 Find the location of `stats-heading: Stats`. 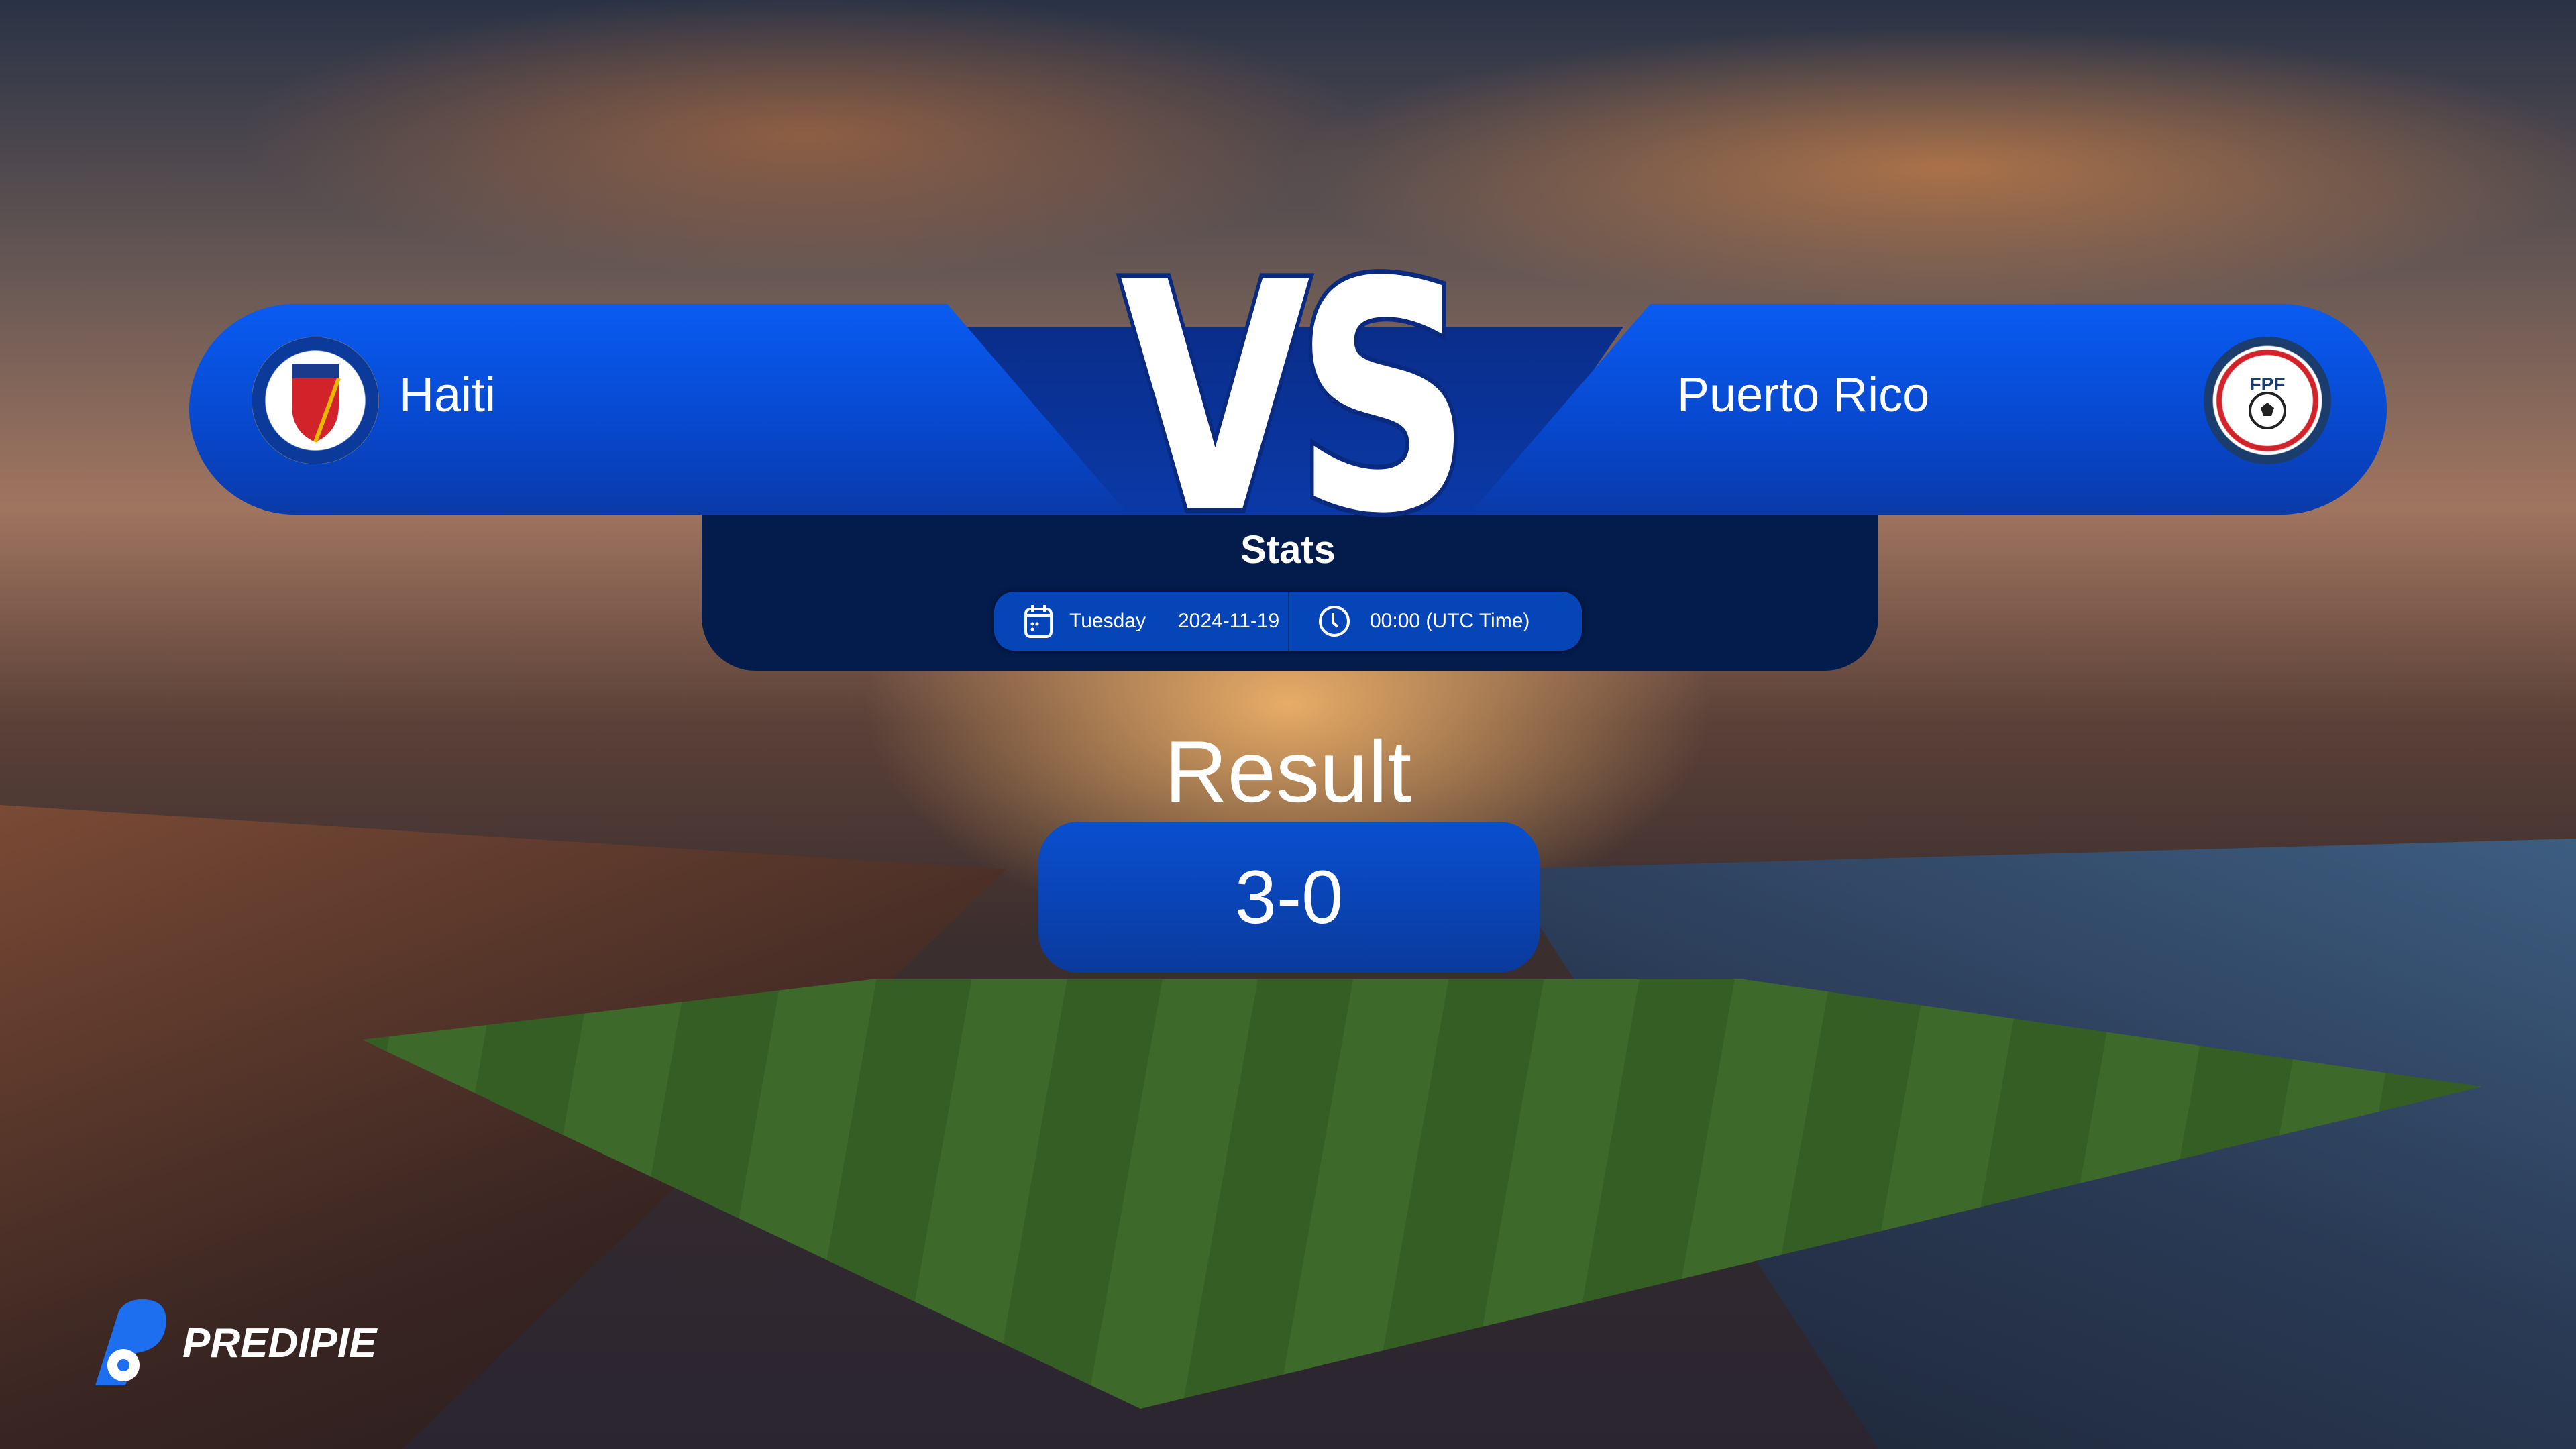

stats-heading: Stats is located at coordinates (1288, 550).